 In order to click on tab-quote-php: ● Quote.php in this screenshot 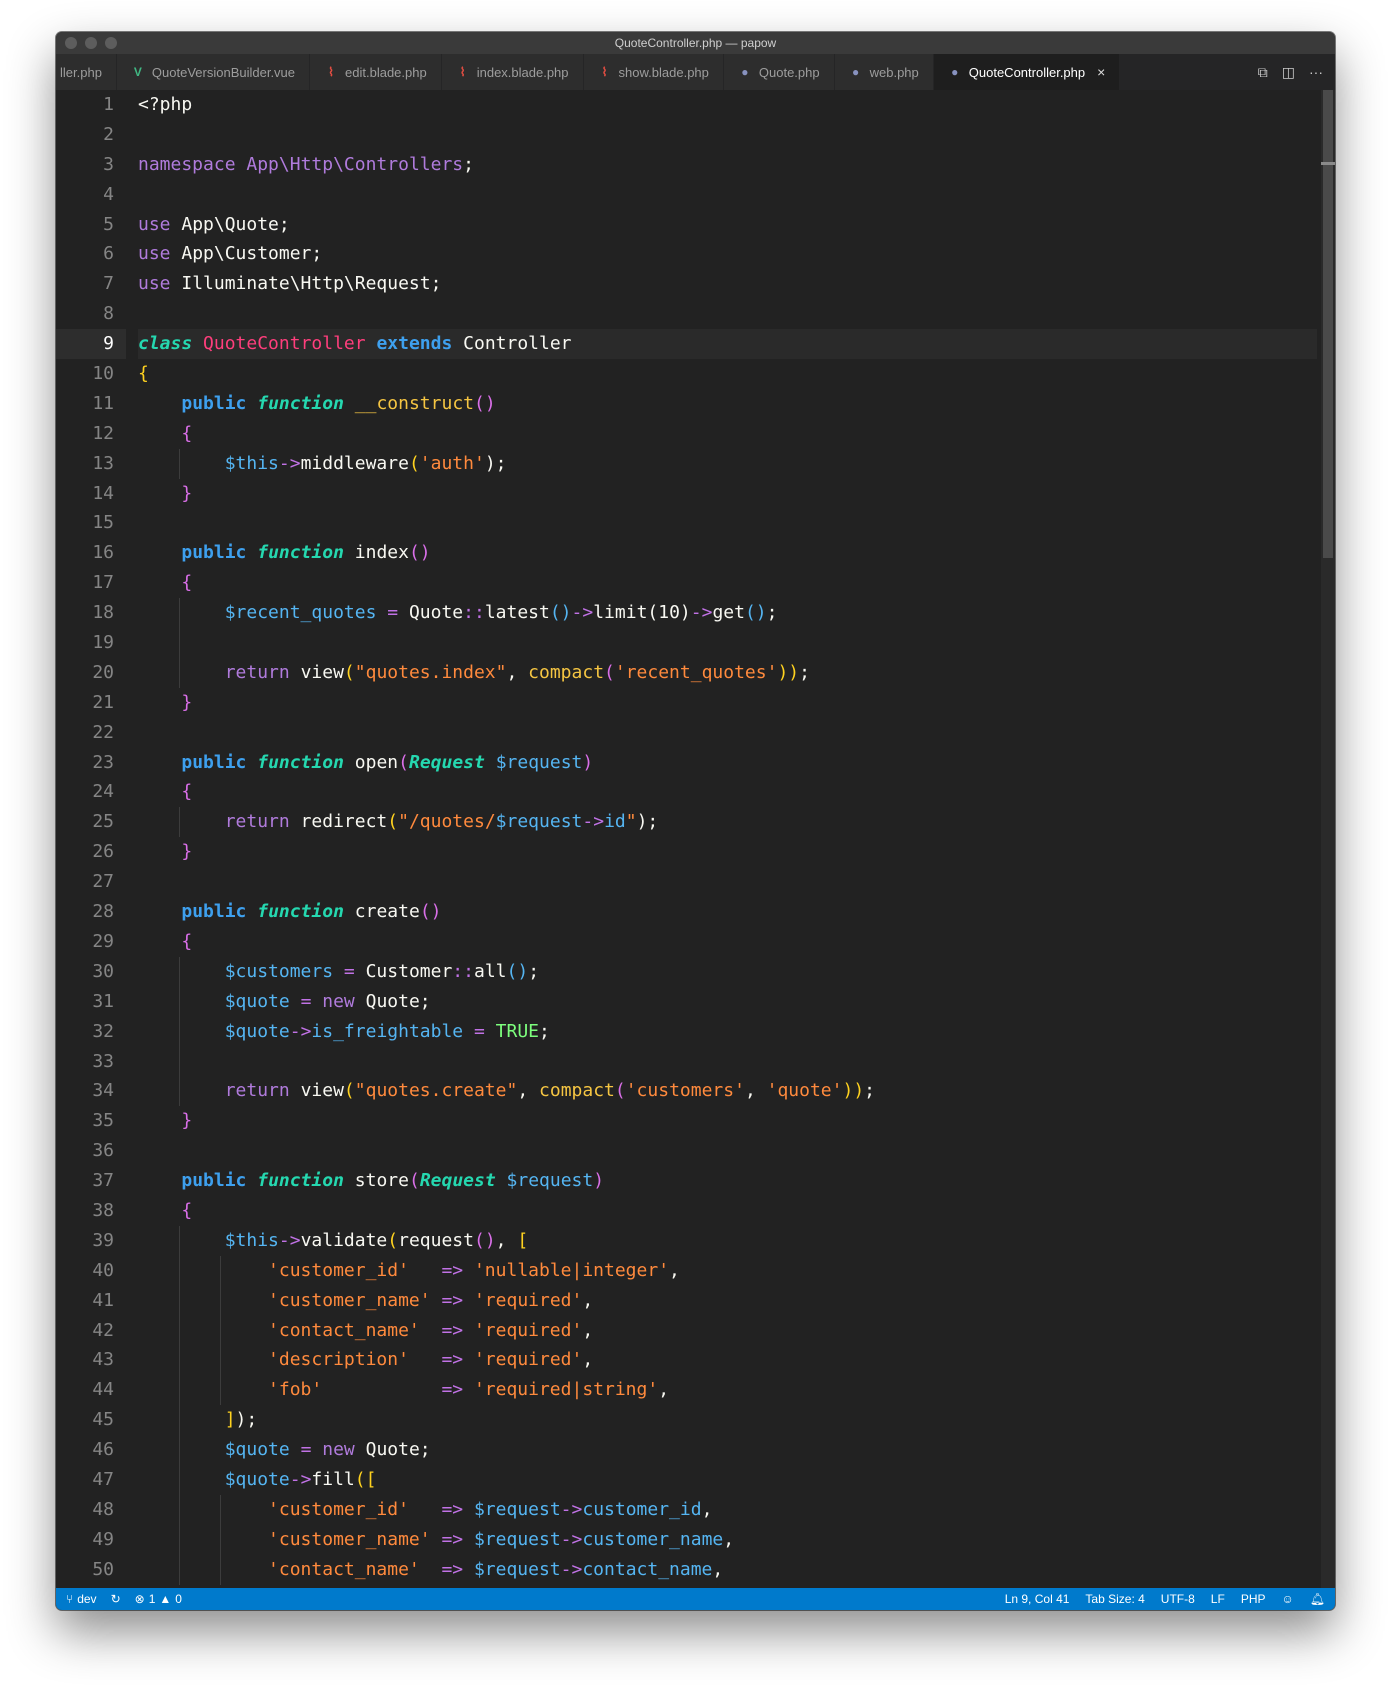, I will do `click(779, 72)`.